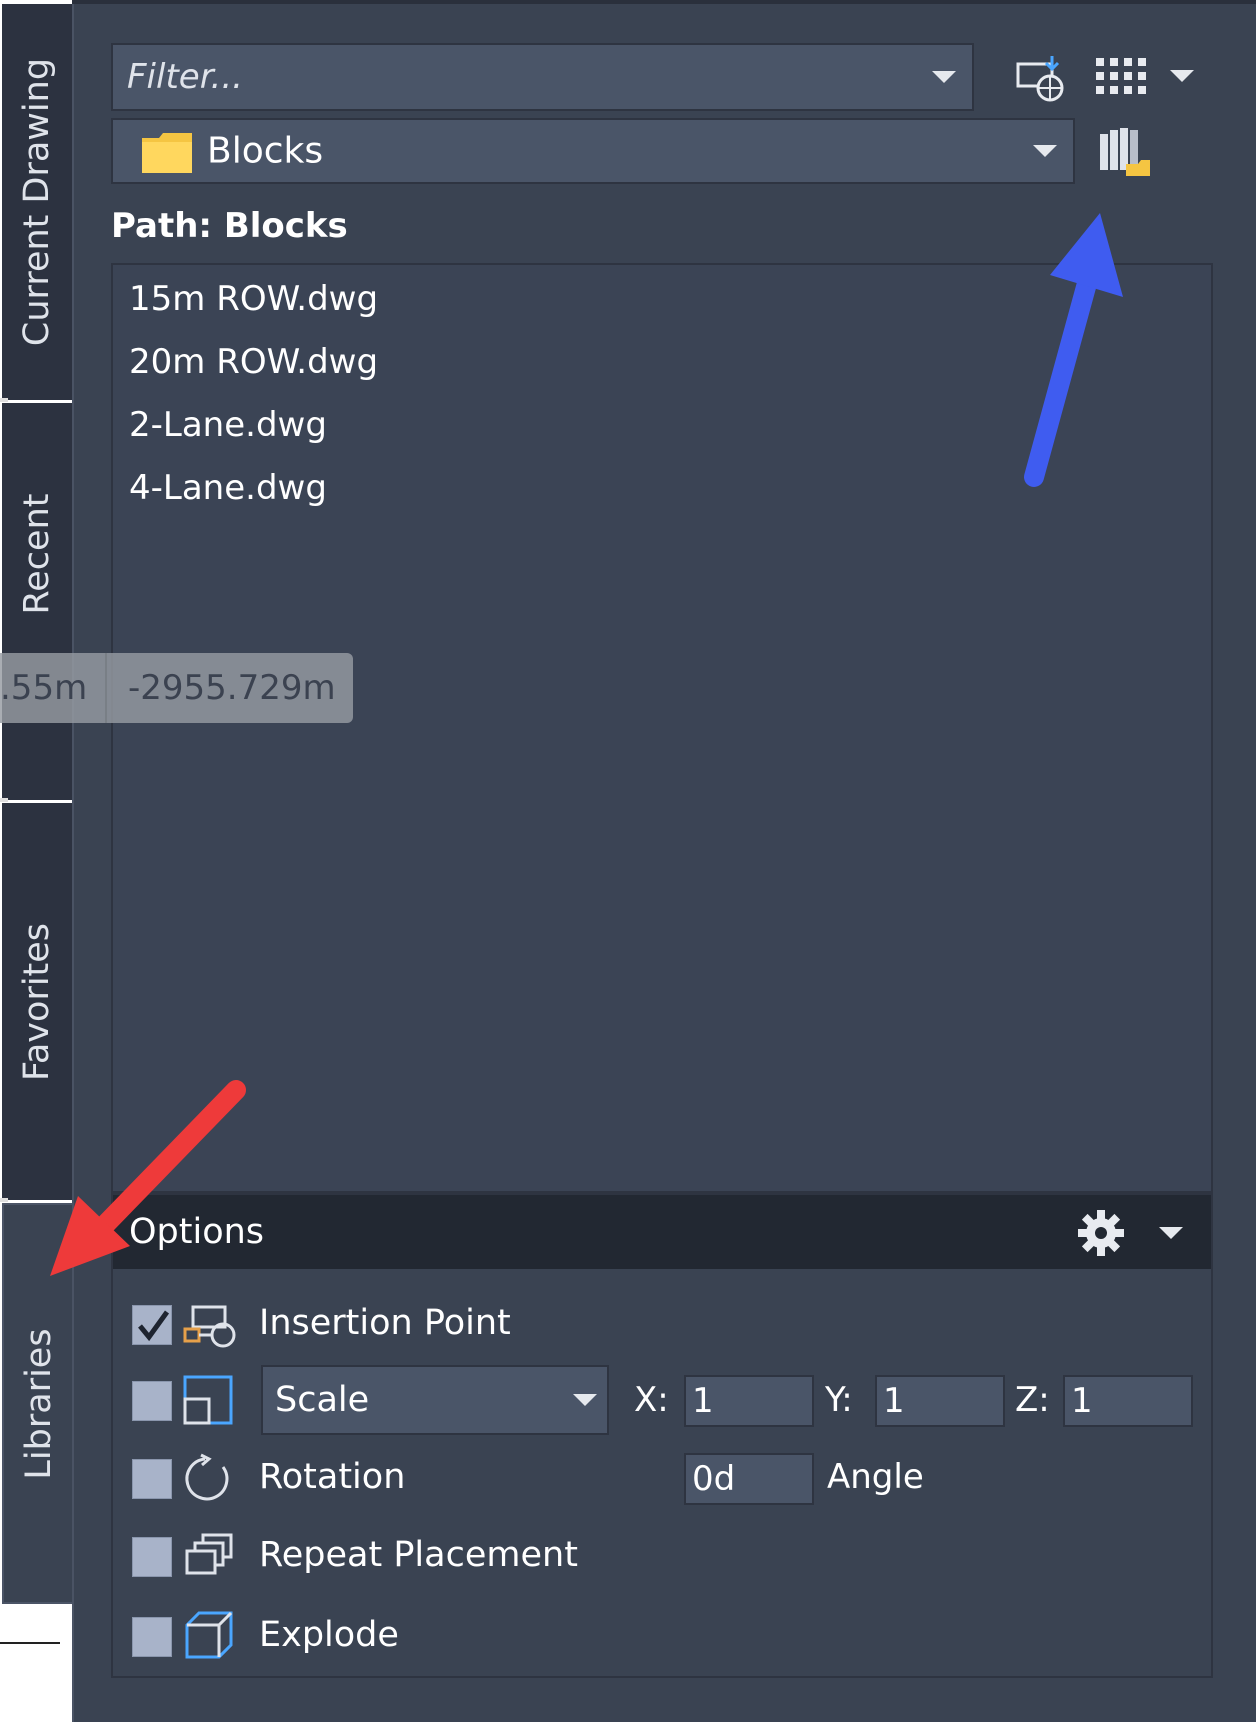 The image size is (1256, 1722). What do you see at coordinates (1171, 1233) in the screenshot?
I see `options-dropdown-icon` at bounding box center [1171, 1233].